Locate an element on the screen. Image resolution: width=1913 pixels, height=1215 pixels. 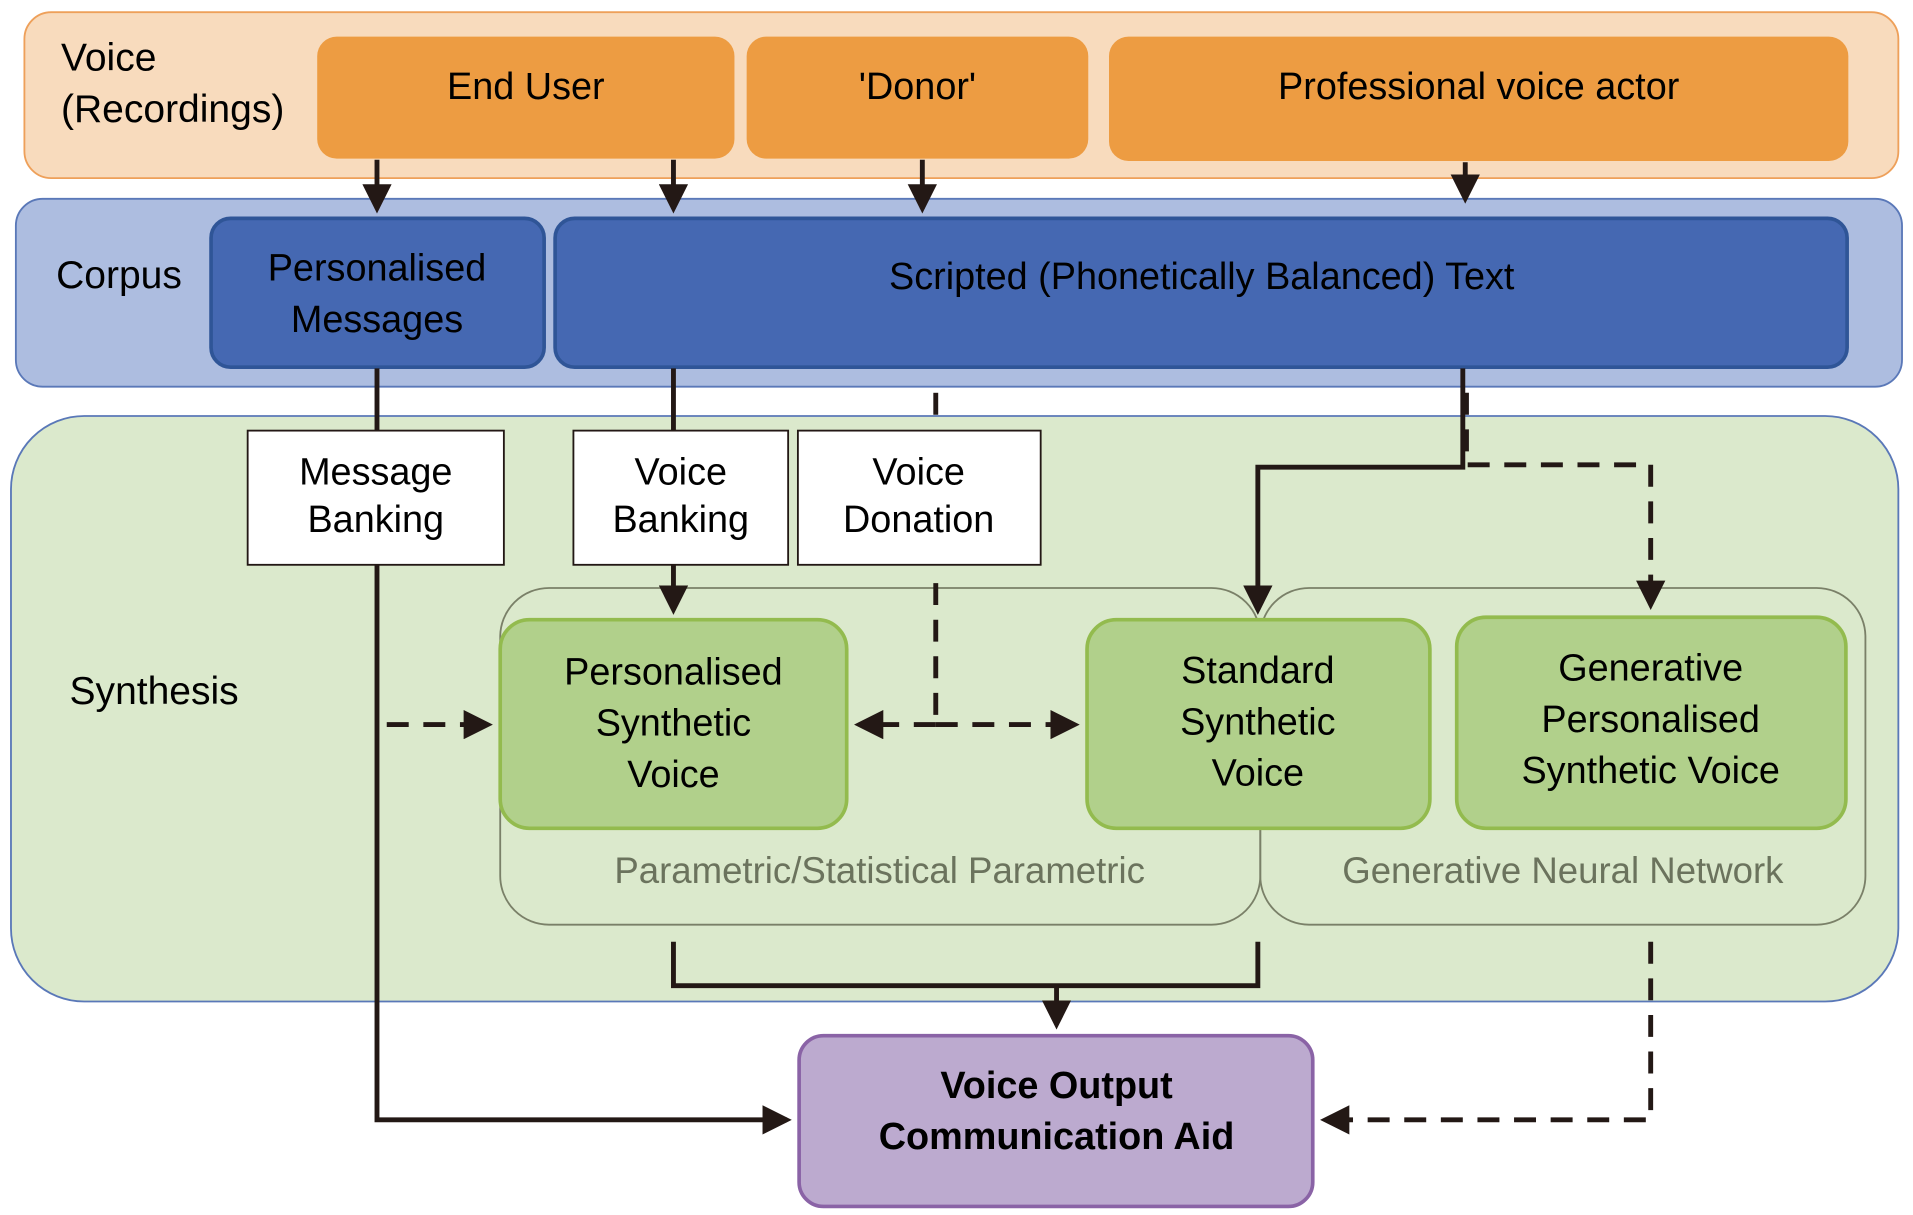
corpus-band-label: Corpus is located at coordinates (119, 275).